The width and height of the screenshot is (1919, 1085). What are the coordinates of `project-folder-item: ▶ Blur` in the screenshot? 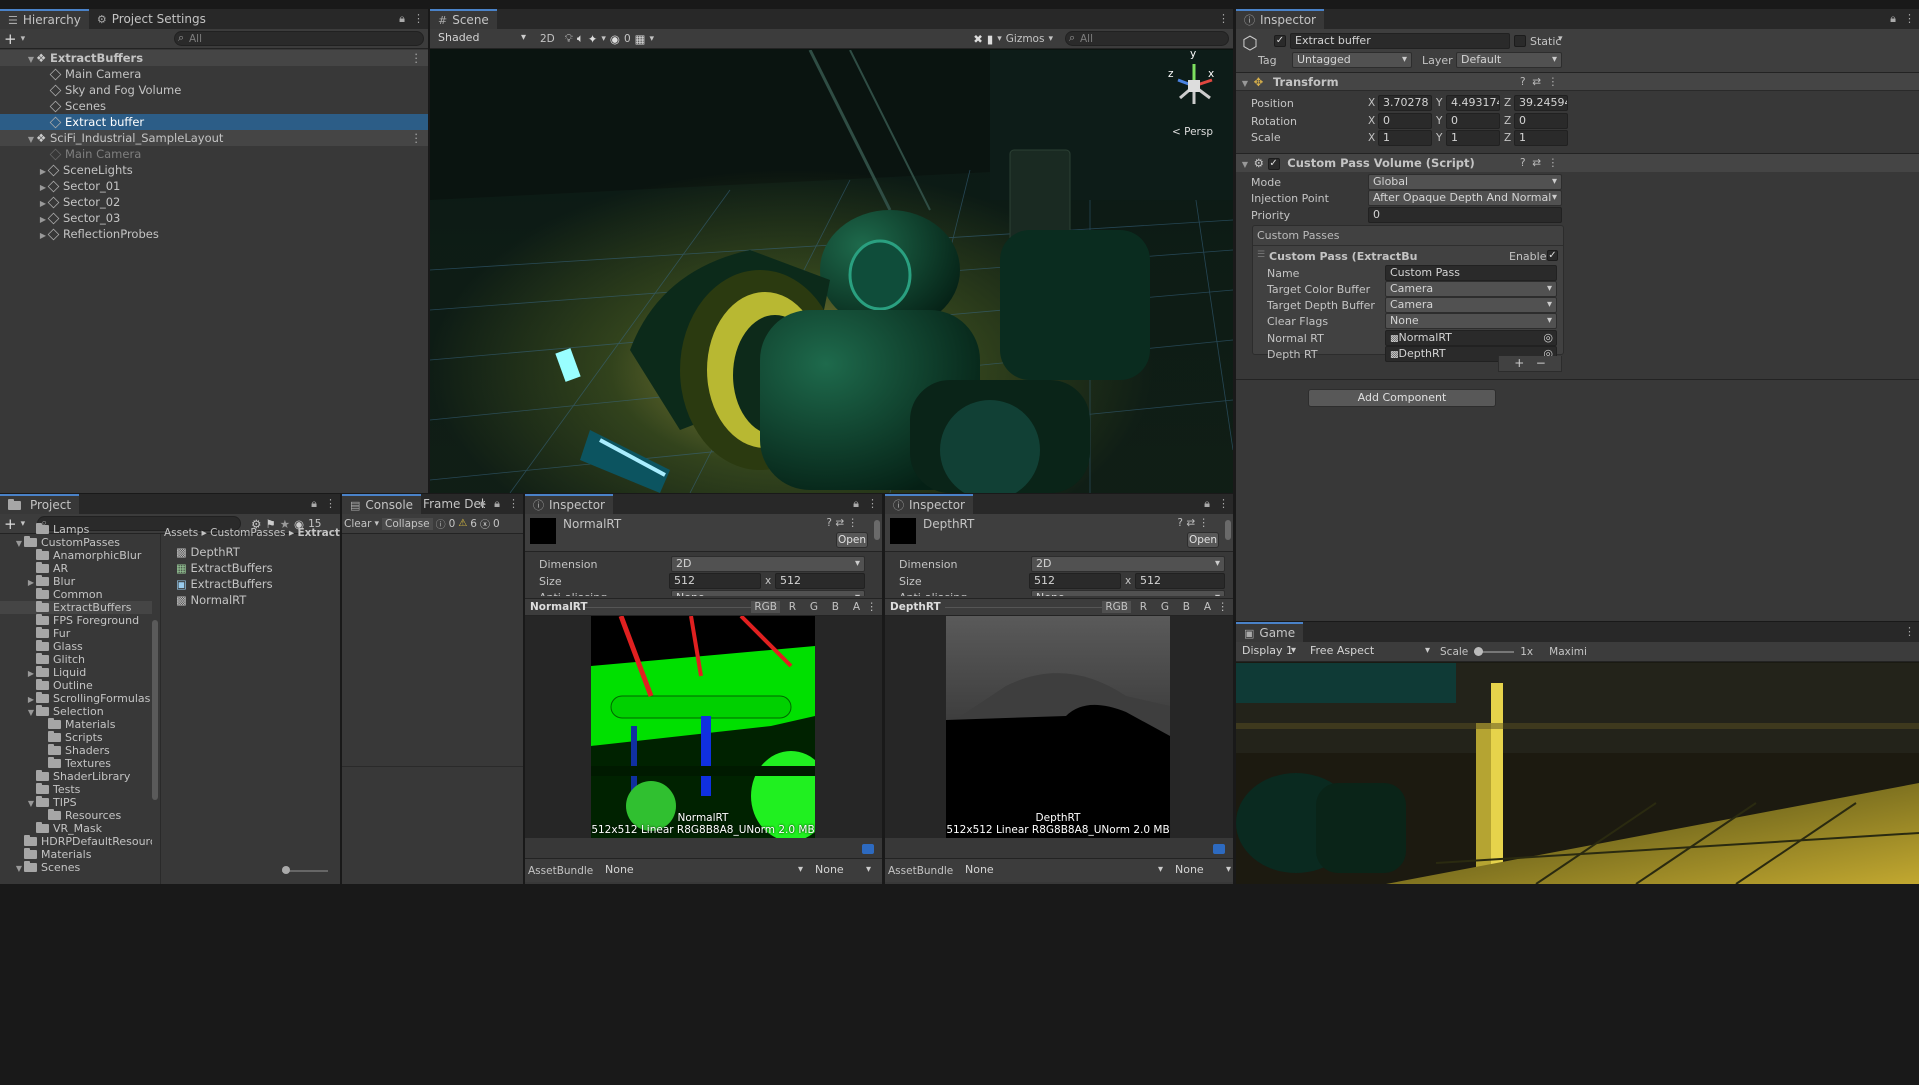 It's located at (76, 581).